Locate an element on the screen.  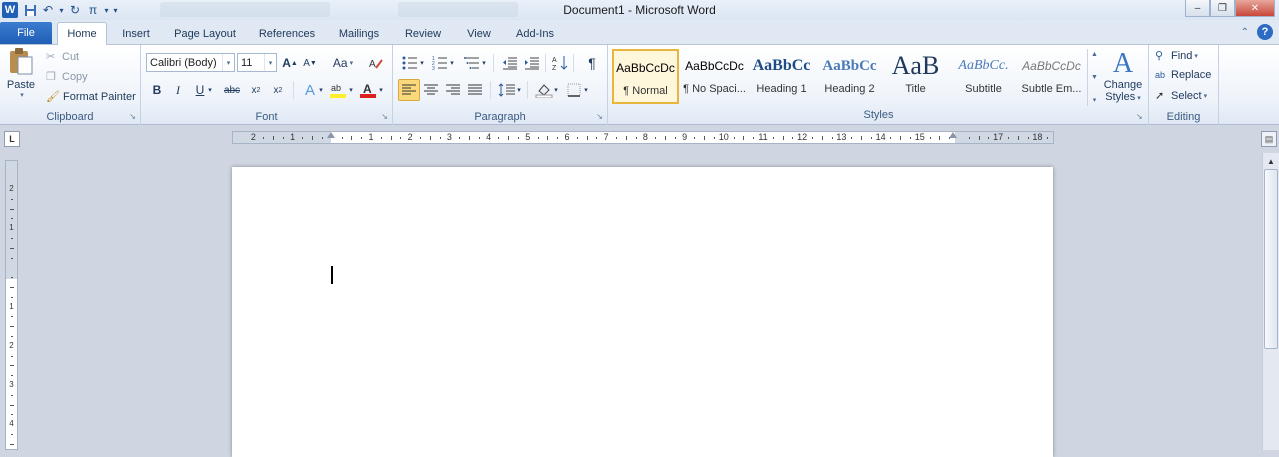
binoculars-icon: ⚲ is located at coordinates (1159, 56).